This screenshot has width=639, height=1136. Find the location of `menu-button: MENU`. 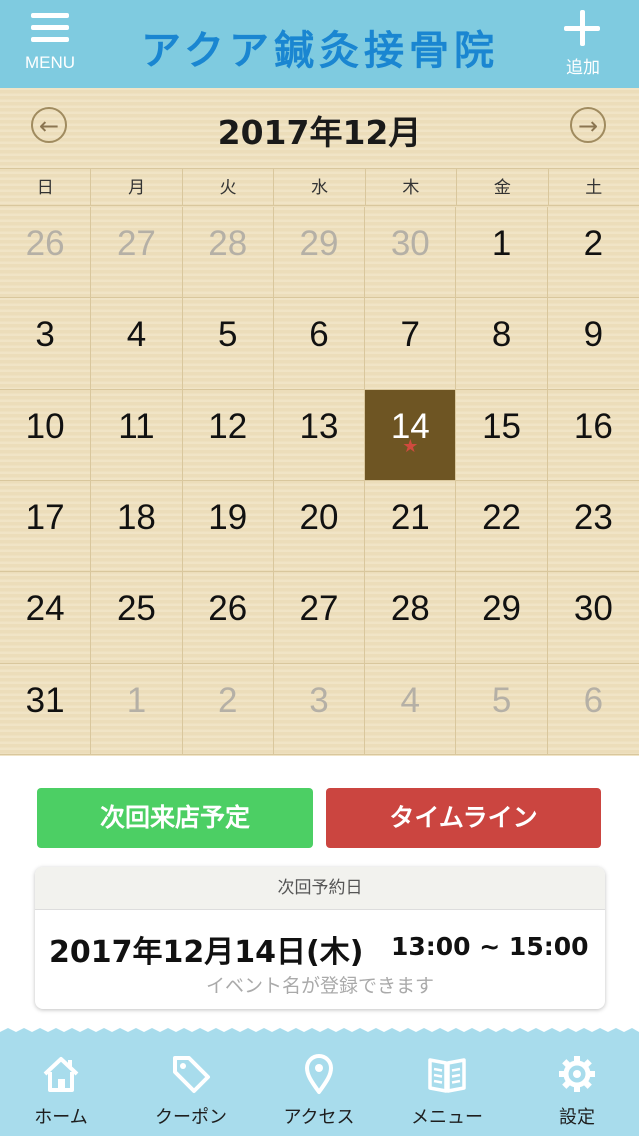

menu-button: MENU is located at coordinates (50, 43).